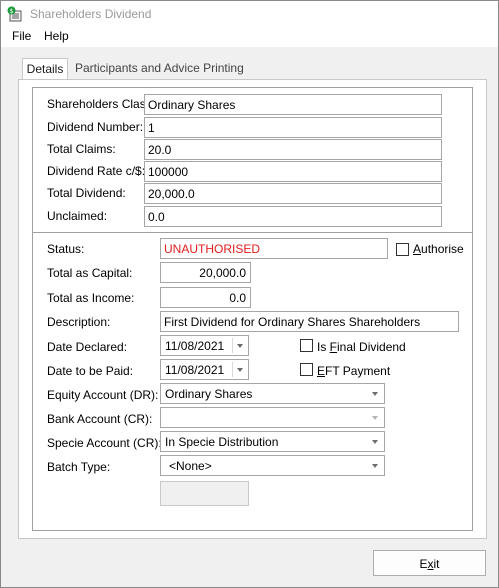 The height and width of the screenshot is (588, 499). What do you see at coordinates (101, 104) in the screenshot?
I see `shareholders-class-label: Shareholders Class:` at bounding box center [101, 104].